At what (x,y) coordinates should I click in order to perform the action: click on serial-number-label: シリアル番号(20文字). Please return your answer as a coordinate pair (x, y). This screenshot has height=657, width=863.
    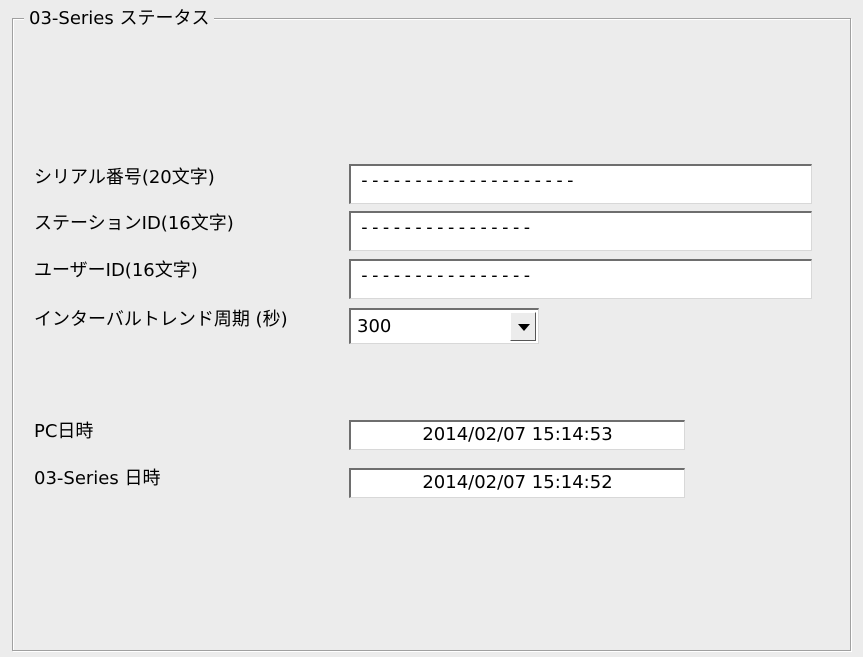
    Looking at the image, I should click on (124, 177).